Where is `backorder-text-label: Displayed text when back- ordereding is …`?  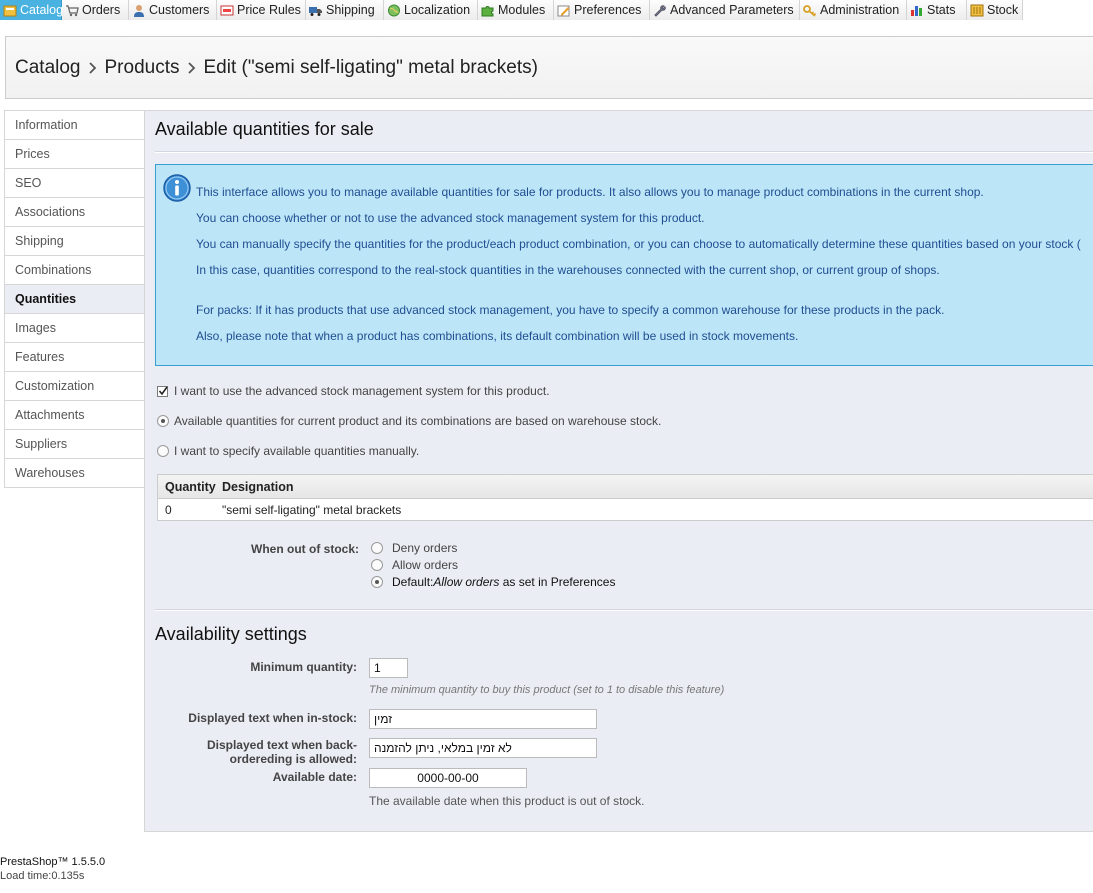
backorder-text-label: Displayed text when back- ordereding is … is located at coordinates (281, 752).